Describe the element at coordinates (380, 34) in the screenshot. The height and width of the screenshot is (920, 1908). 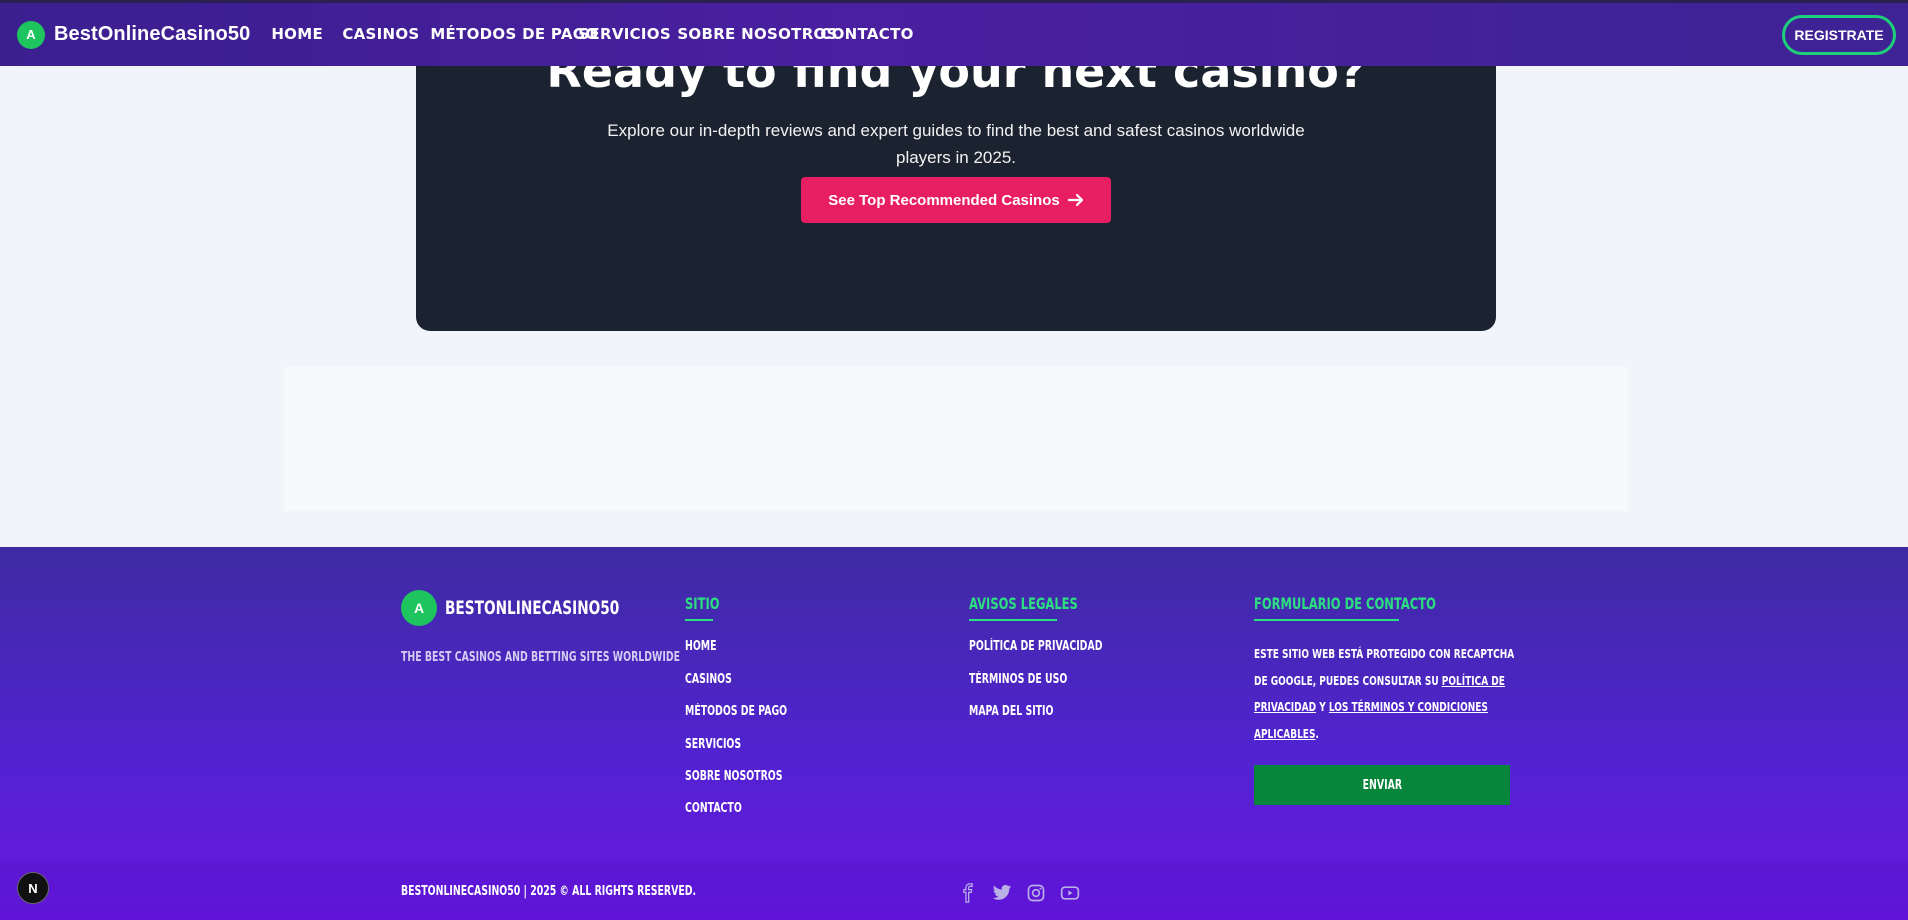
I see `nav-casinos: CASINOS` at that location.